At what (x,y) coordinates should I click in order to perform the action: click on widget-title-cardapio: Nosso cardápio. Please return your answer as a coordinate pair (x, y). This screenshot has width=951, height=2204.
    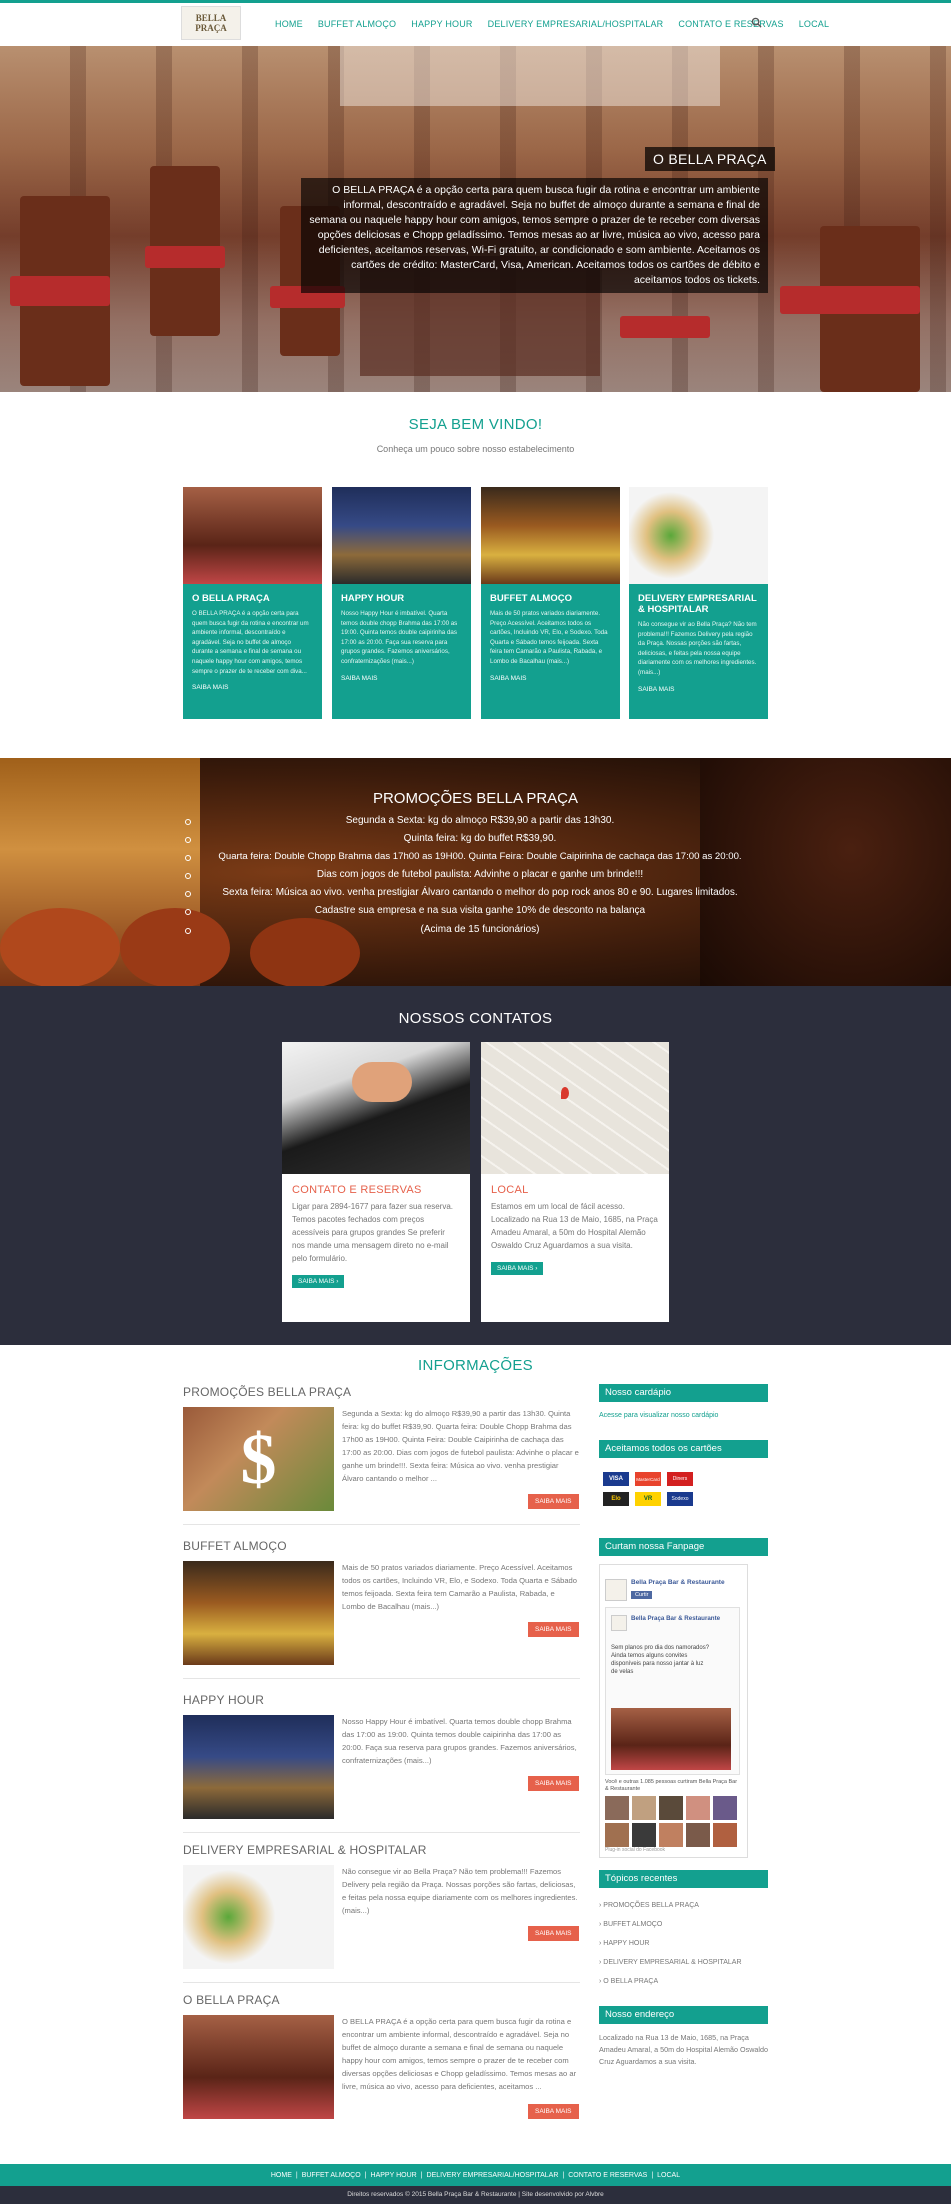
    Looking at the image, I should click on (683, 1393).